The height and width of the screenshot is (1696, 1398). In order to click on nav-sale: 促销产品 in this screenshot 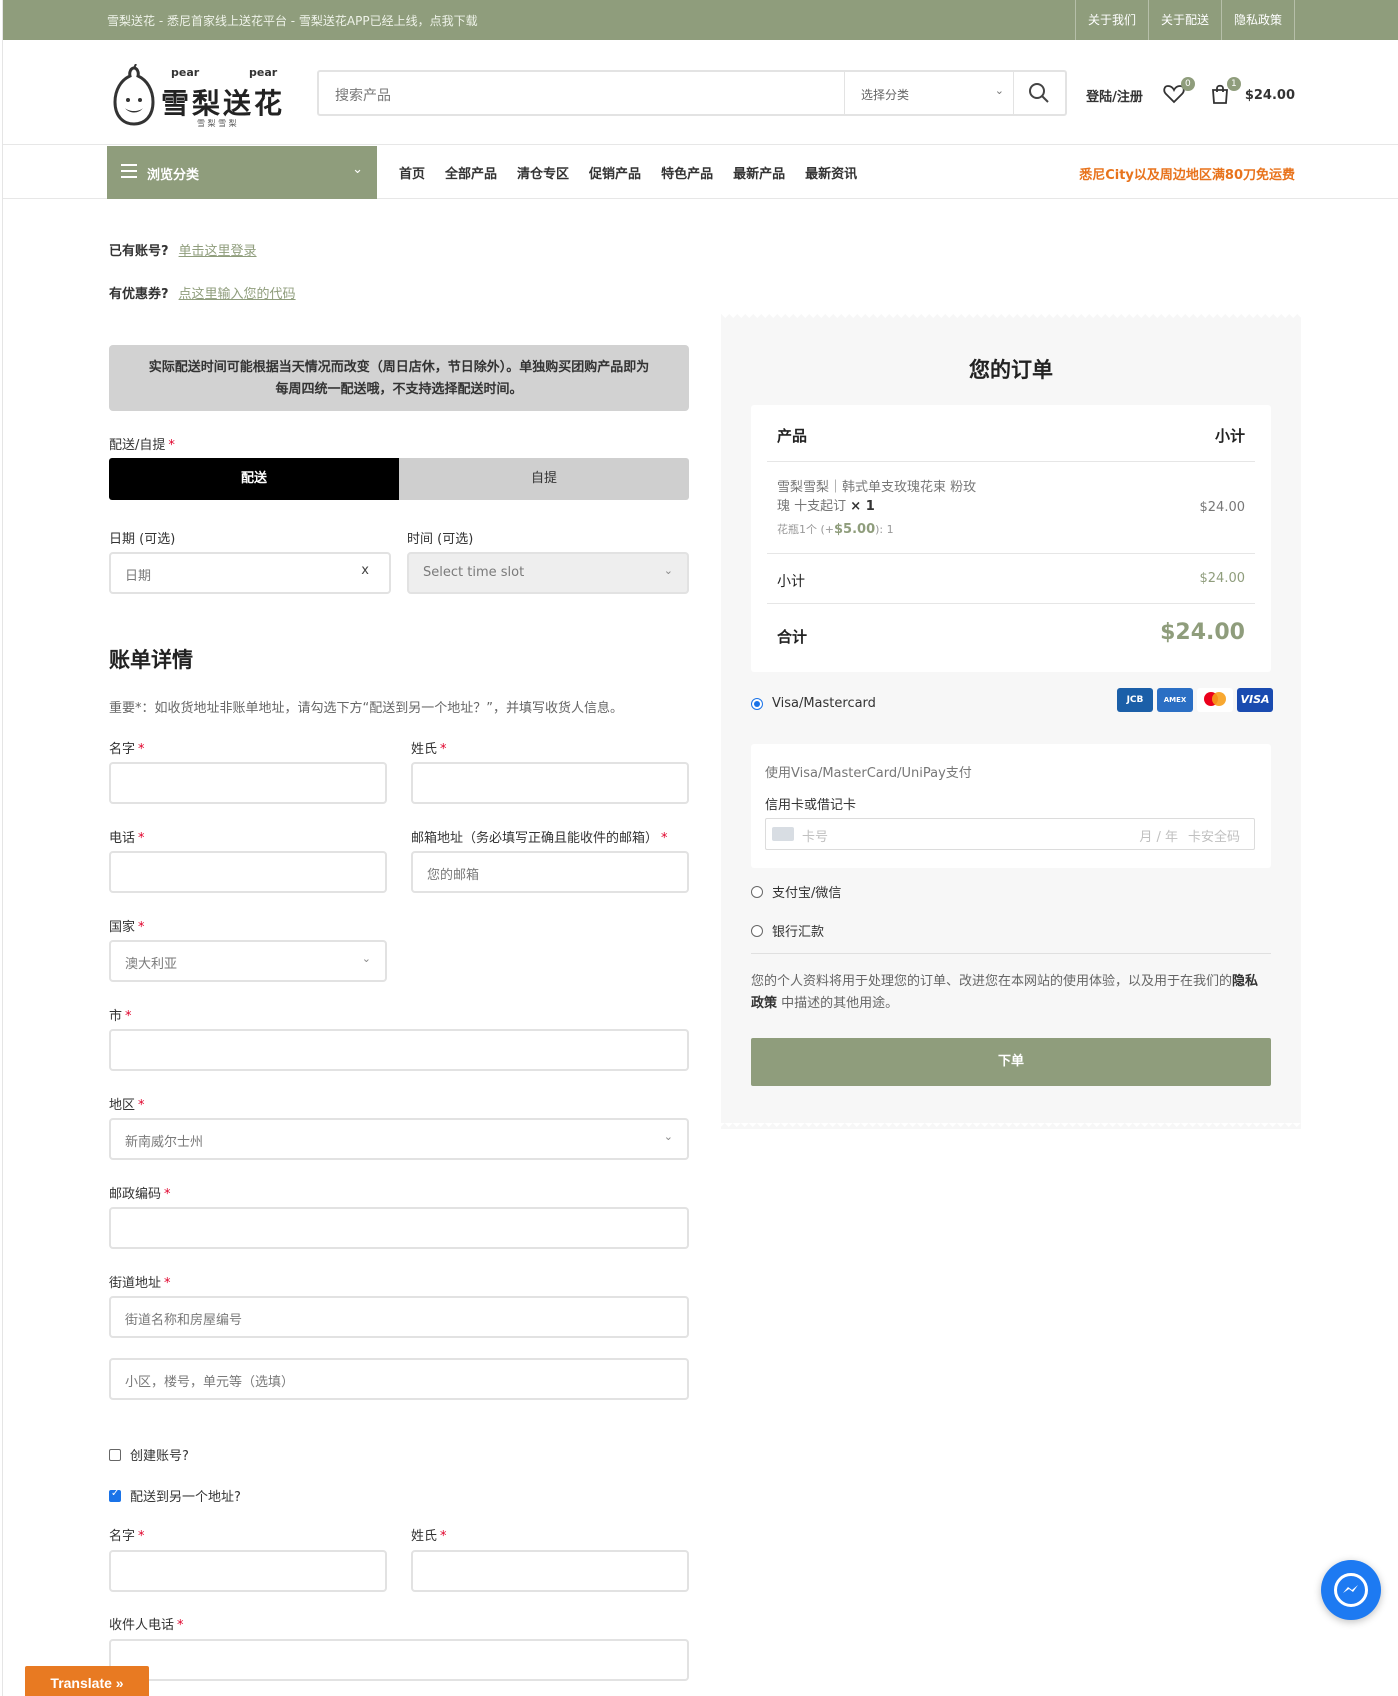, I will do `click(615, 172)`.